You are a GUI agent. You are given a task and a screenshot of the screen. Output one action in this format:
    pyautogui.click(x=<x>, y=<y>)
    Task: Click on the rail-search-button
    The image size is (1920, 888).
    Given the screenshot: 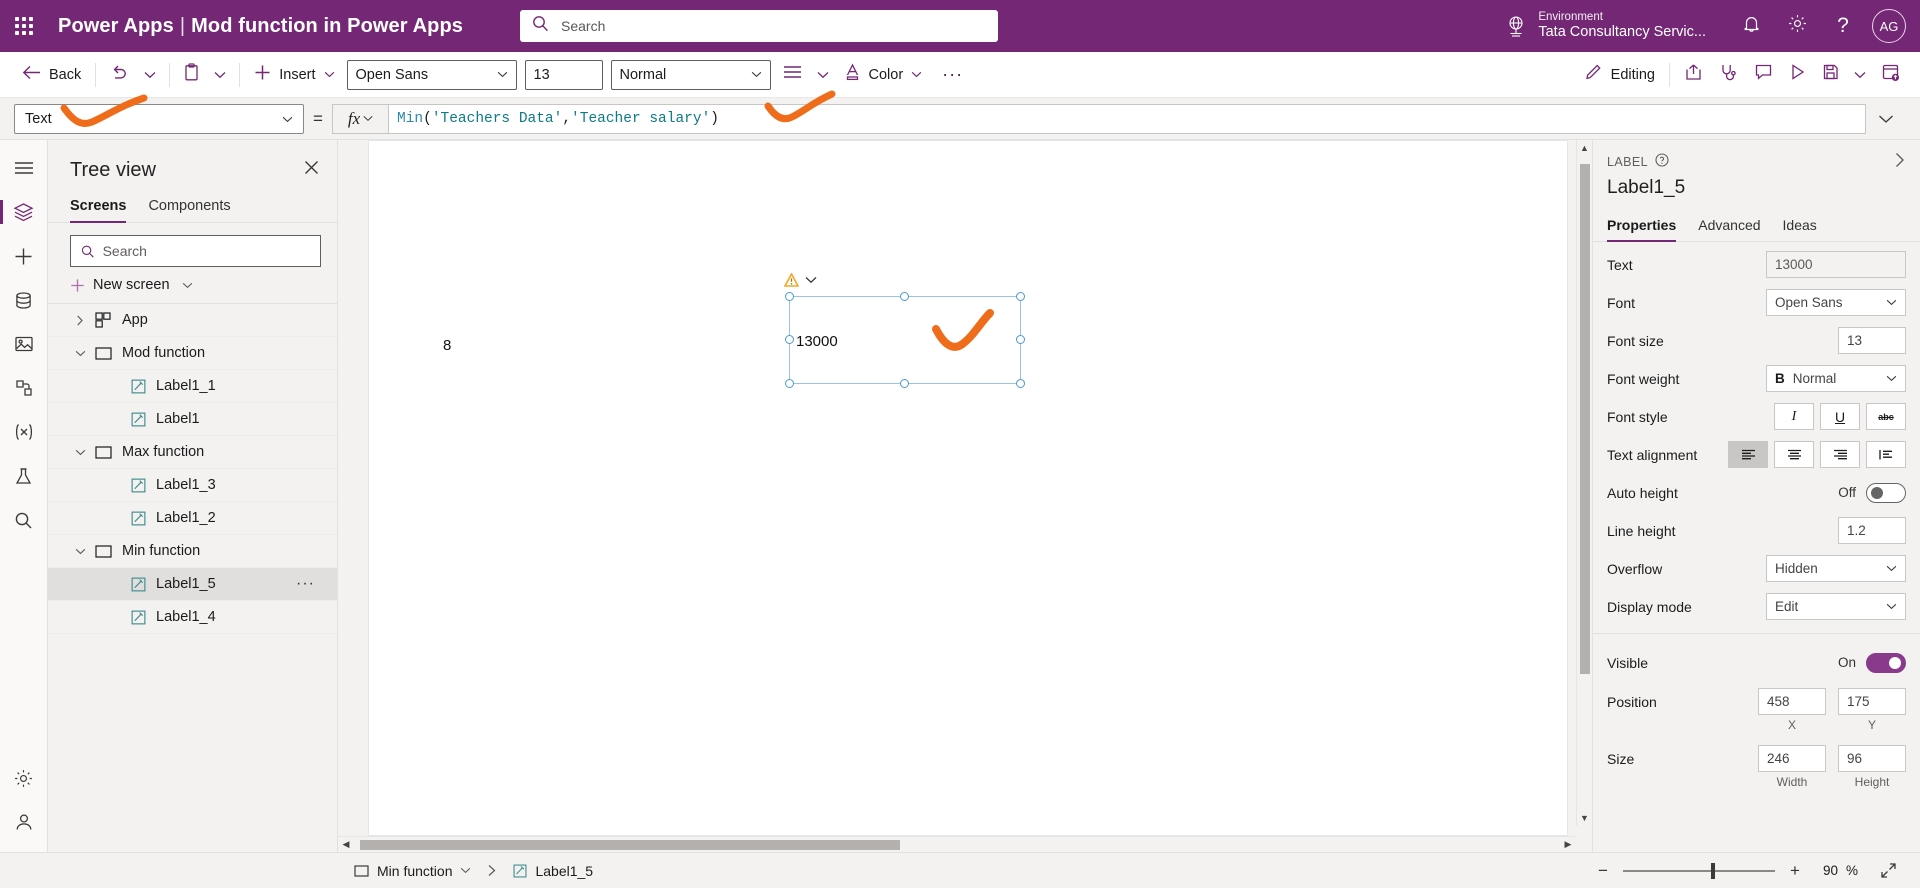 What is the action you would take?
    pyautogui.click(x=24, y=520)
    